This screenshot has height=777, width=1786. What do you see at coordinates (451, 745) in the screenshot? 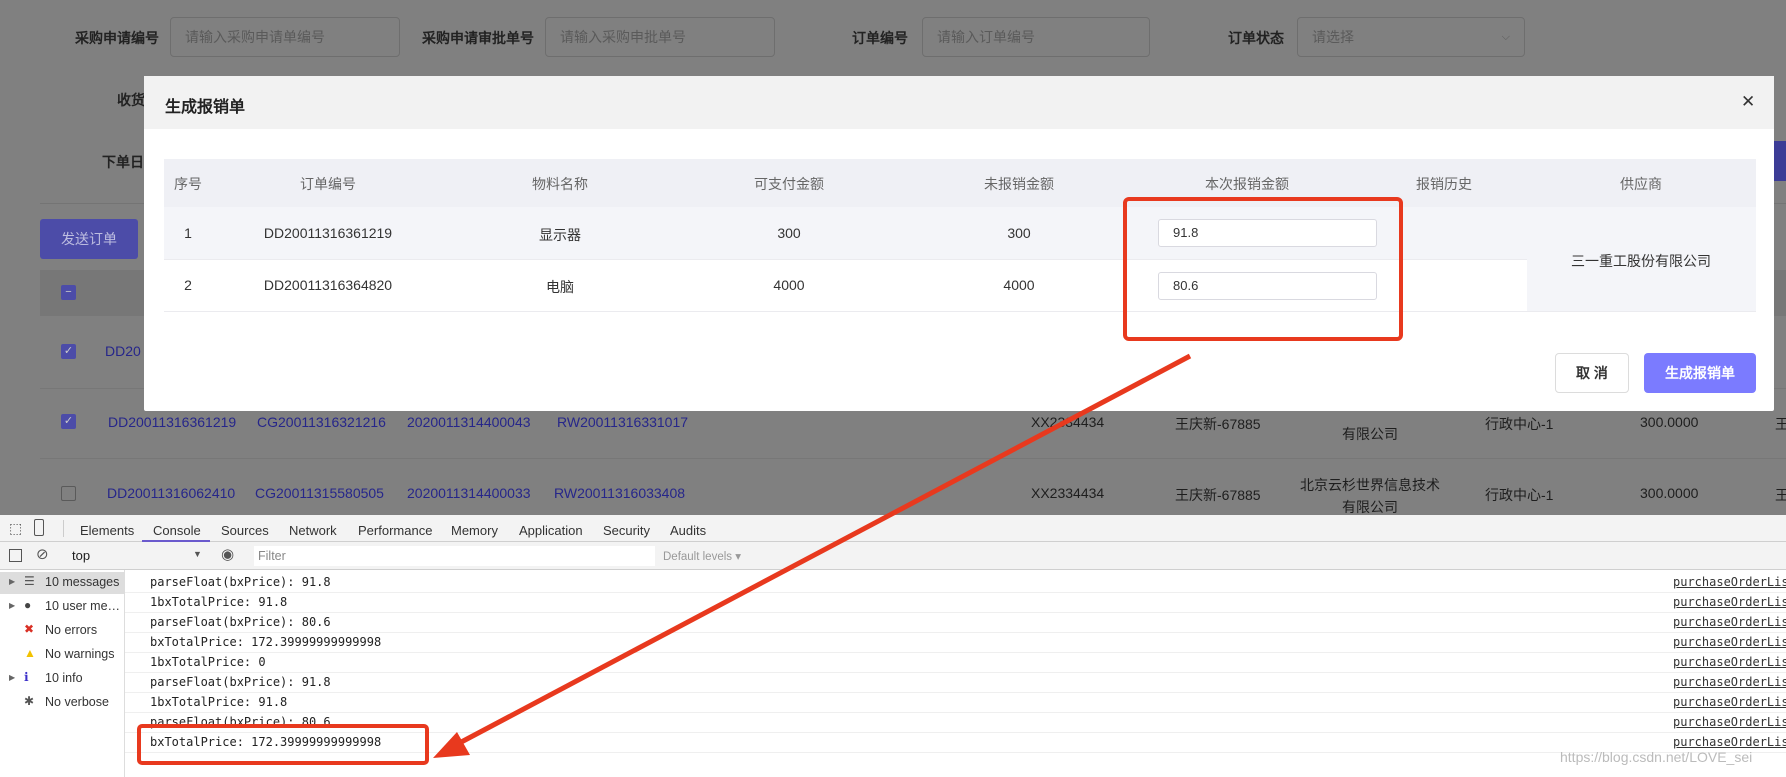
I see `annotation-arrowhead` at bounding box center [451, 745].